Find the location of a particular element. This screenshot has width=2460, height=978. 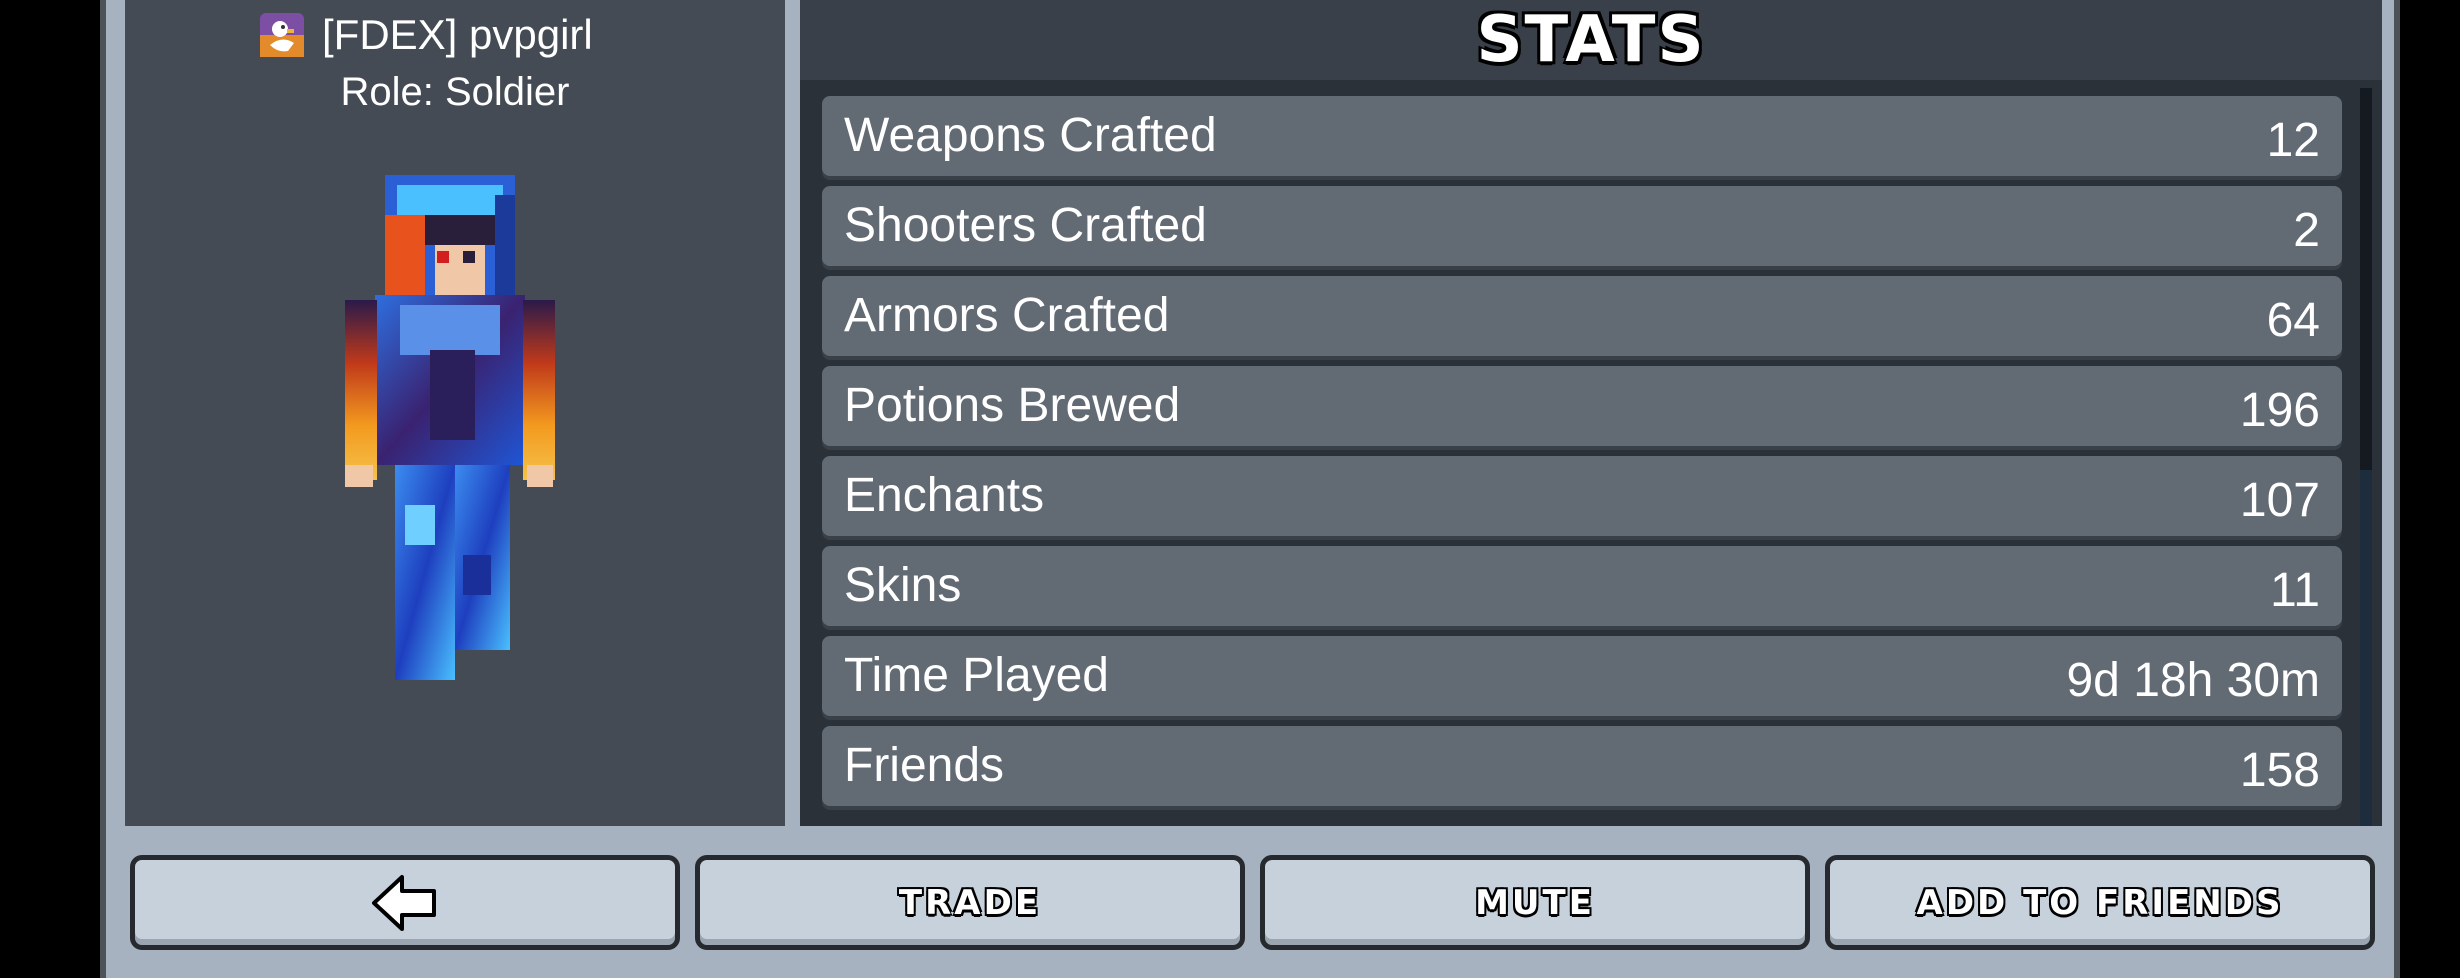

add-to-friends-button: ADD TO FRIENDS is located at coordinates (2100, 902).